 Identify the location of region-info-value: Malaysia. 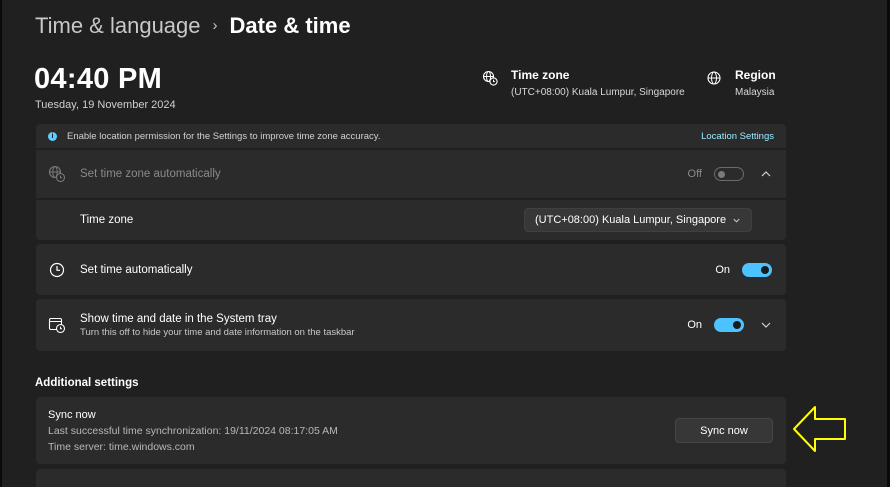
(755, 92).